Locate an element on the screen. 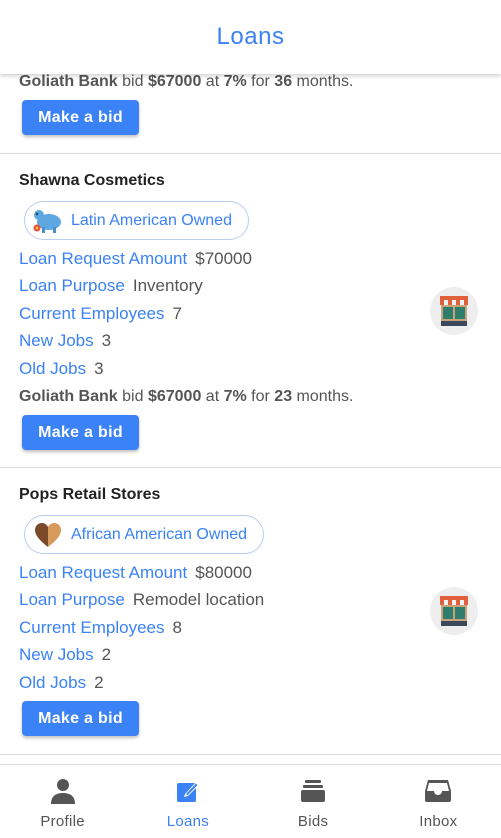 The width and height of the screenshot is (501, 838). nav-item-inbox: Inbox is located at coordinates (438, 801).